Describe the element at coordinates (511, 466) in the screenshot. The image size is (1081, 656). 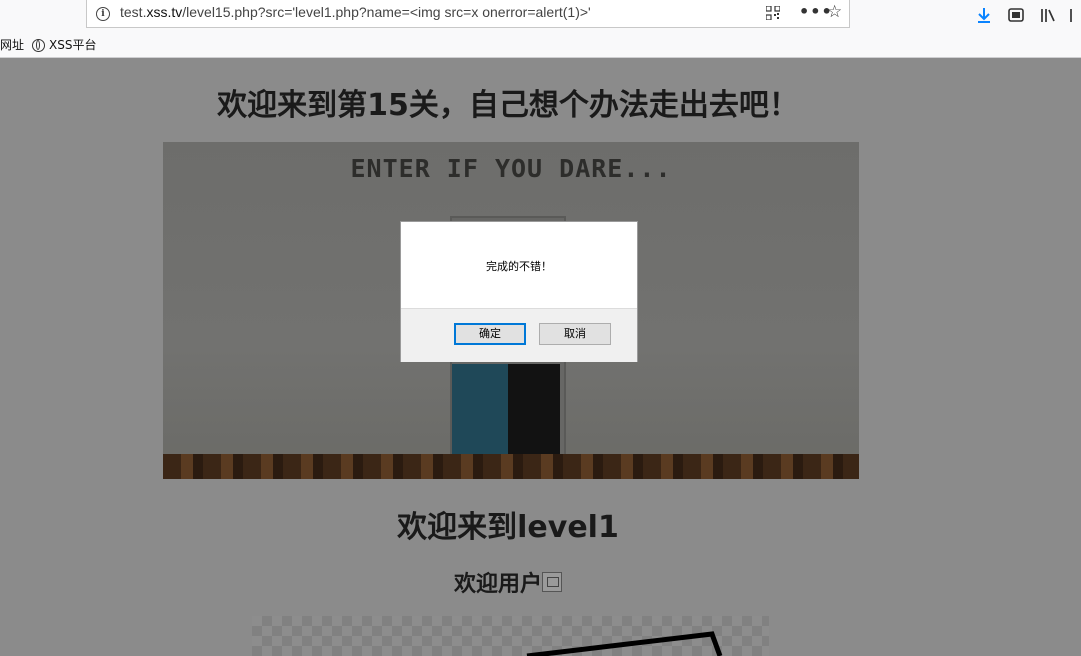
I see `wooden-floor` at that location.